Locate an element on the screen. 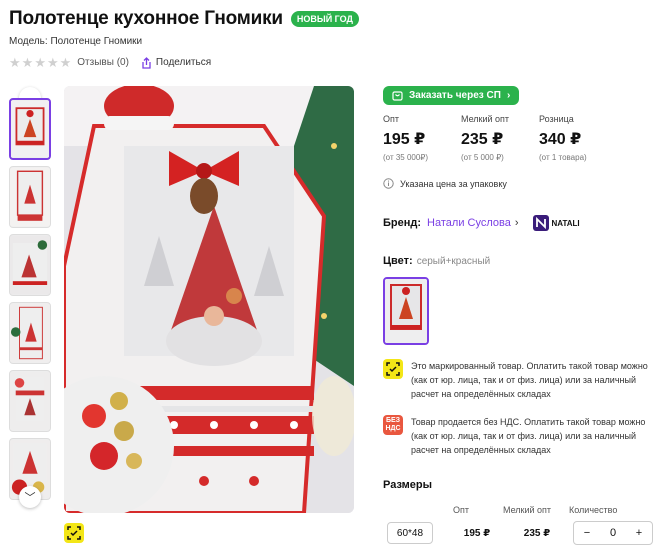  color-swatch is located at coordinates (406, 311).